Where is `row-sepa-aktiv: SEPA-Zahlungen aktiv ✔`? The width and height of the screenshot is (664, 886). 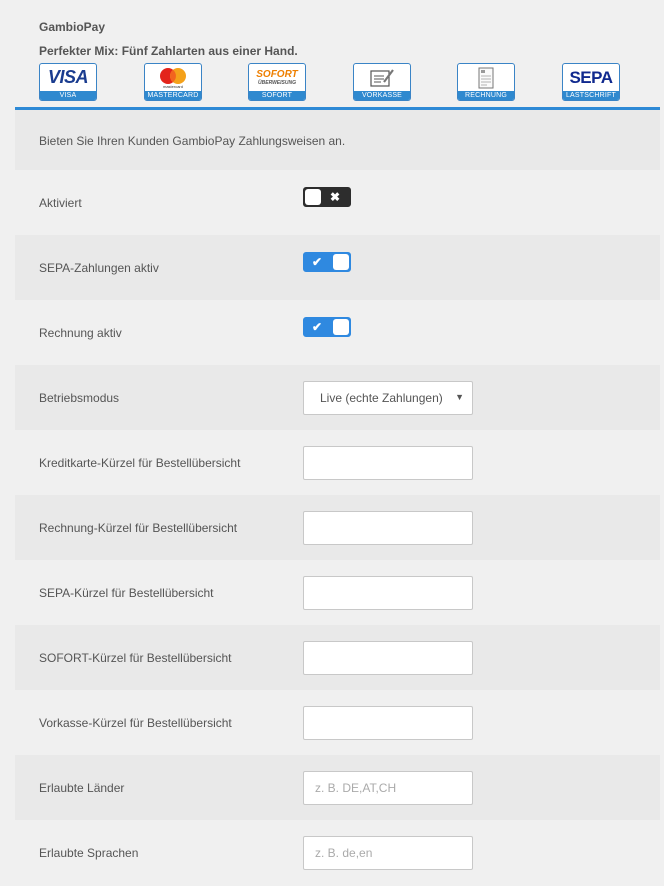
row-sepa-aktiv: SEPA-Zahlungen aktiv ✔ is located at coordinates (337, 267).